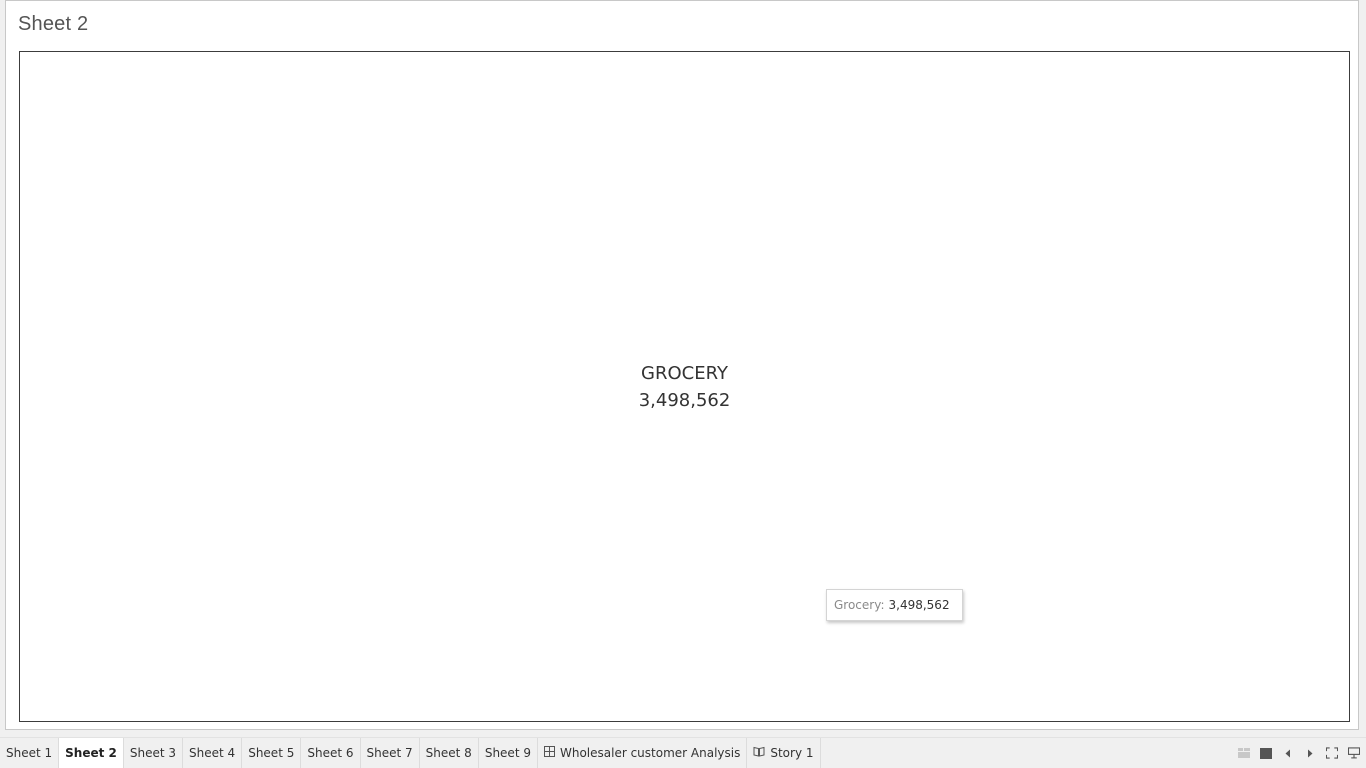 This screenshot has width=1366, height=768. I want to click on tab-story-1: Story 1, so click(784, 753).